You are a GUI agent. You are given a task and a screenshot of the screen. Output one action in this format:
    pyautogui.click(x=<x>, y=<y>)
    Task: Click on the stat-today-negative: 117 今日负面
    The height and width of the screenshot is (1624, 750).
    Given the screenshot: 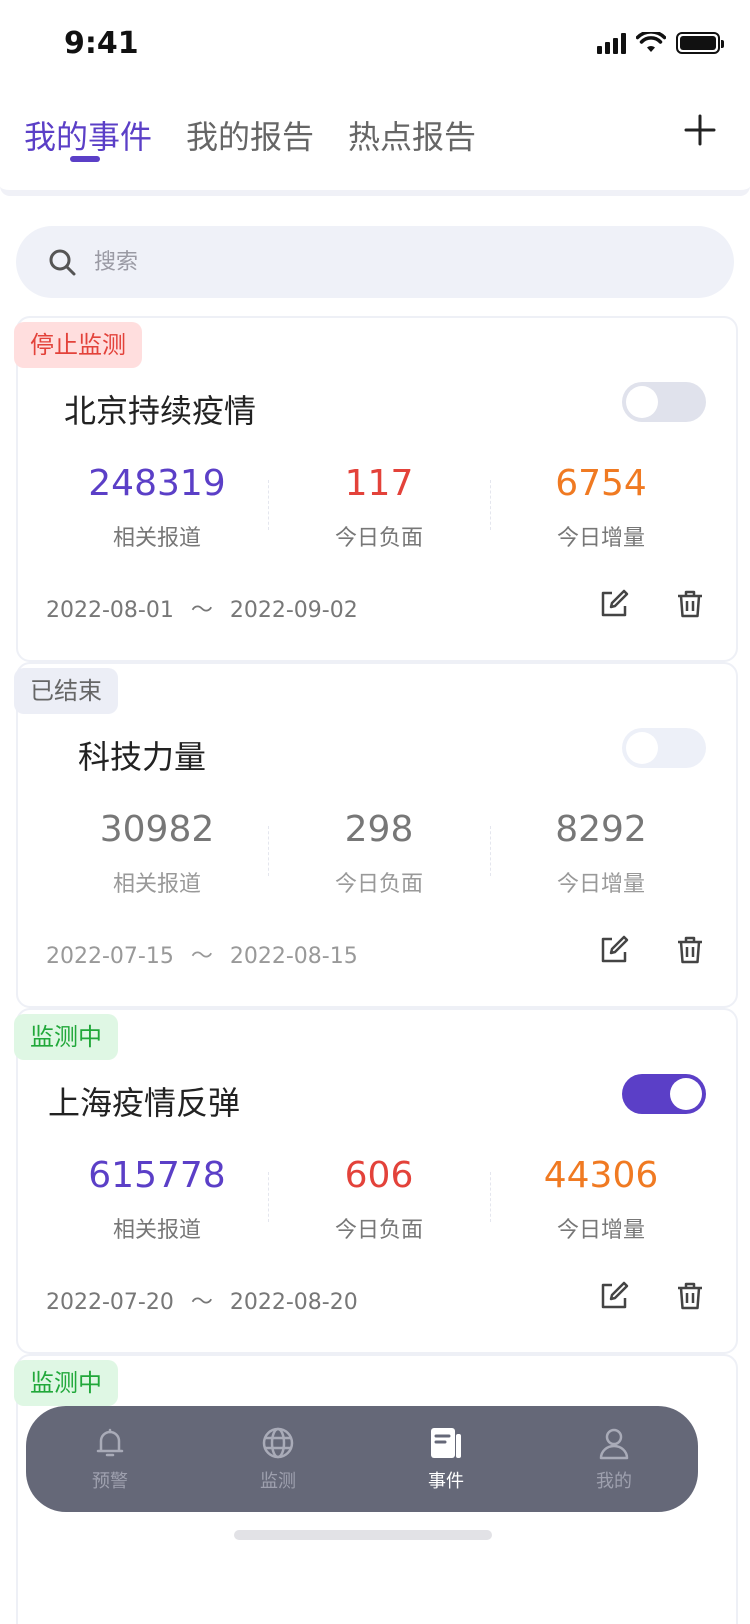 What is the action you would take?
    pyautogui.click(x=379, y=505)
    